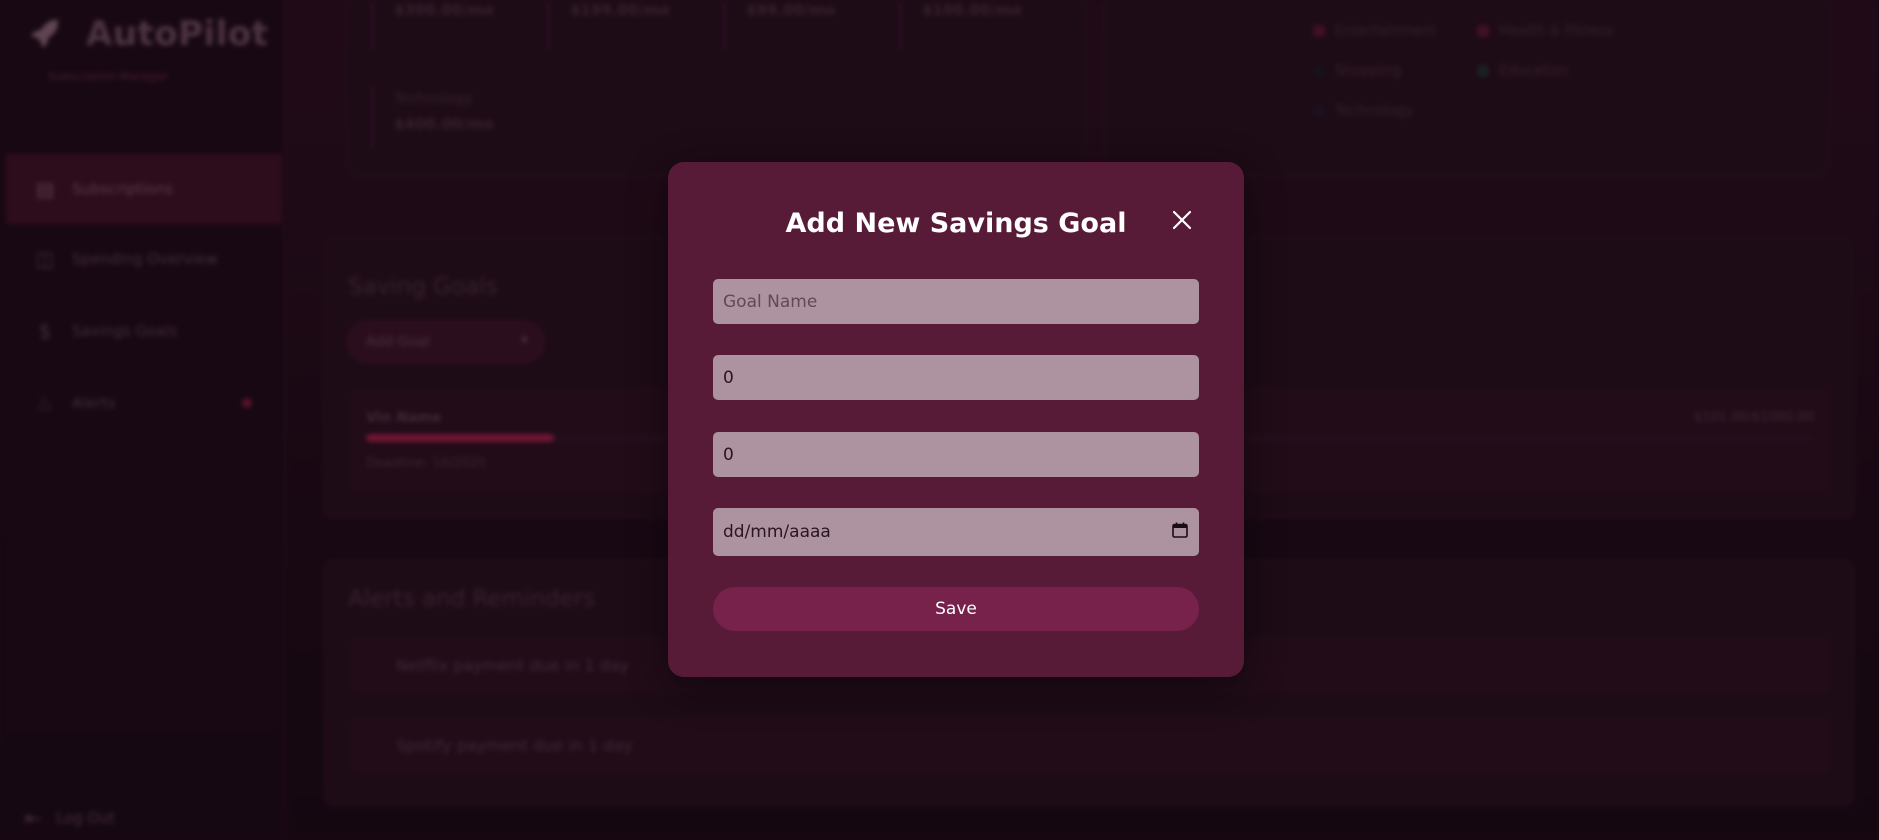 This screenshot has height=840, width=1879. What do you see at coordinates (956, 377) in the screenshot?
I see `target-amount-input` at bounding box center [956, 377].